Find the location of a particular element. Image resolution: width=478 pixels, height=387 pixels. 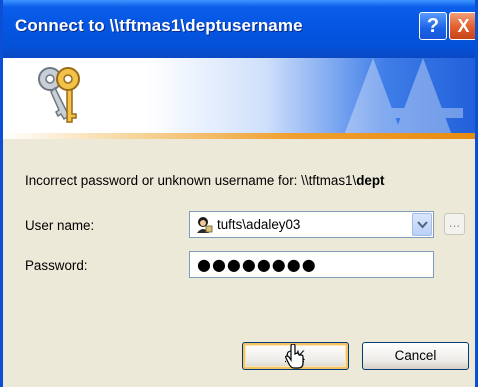

password-masked-value: ●●●●●●●● is located at coordinates (257, 264).